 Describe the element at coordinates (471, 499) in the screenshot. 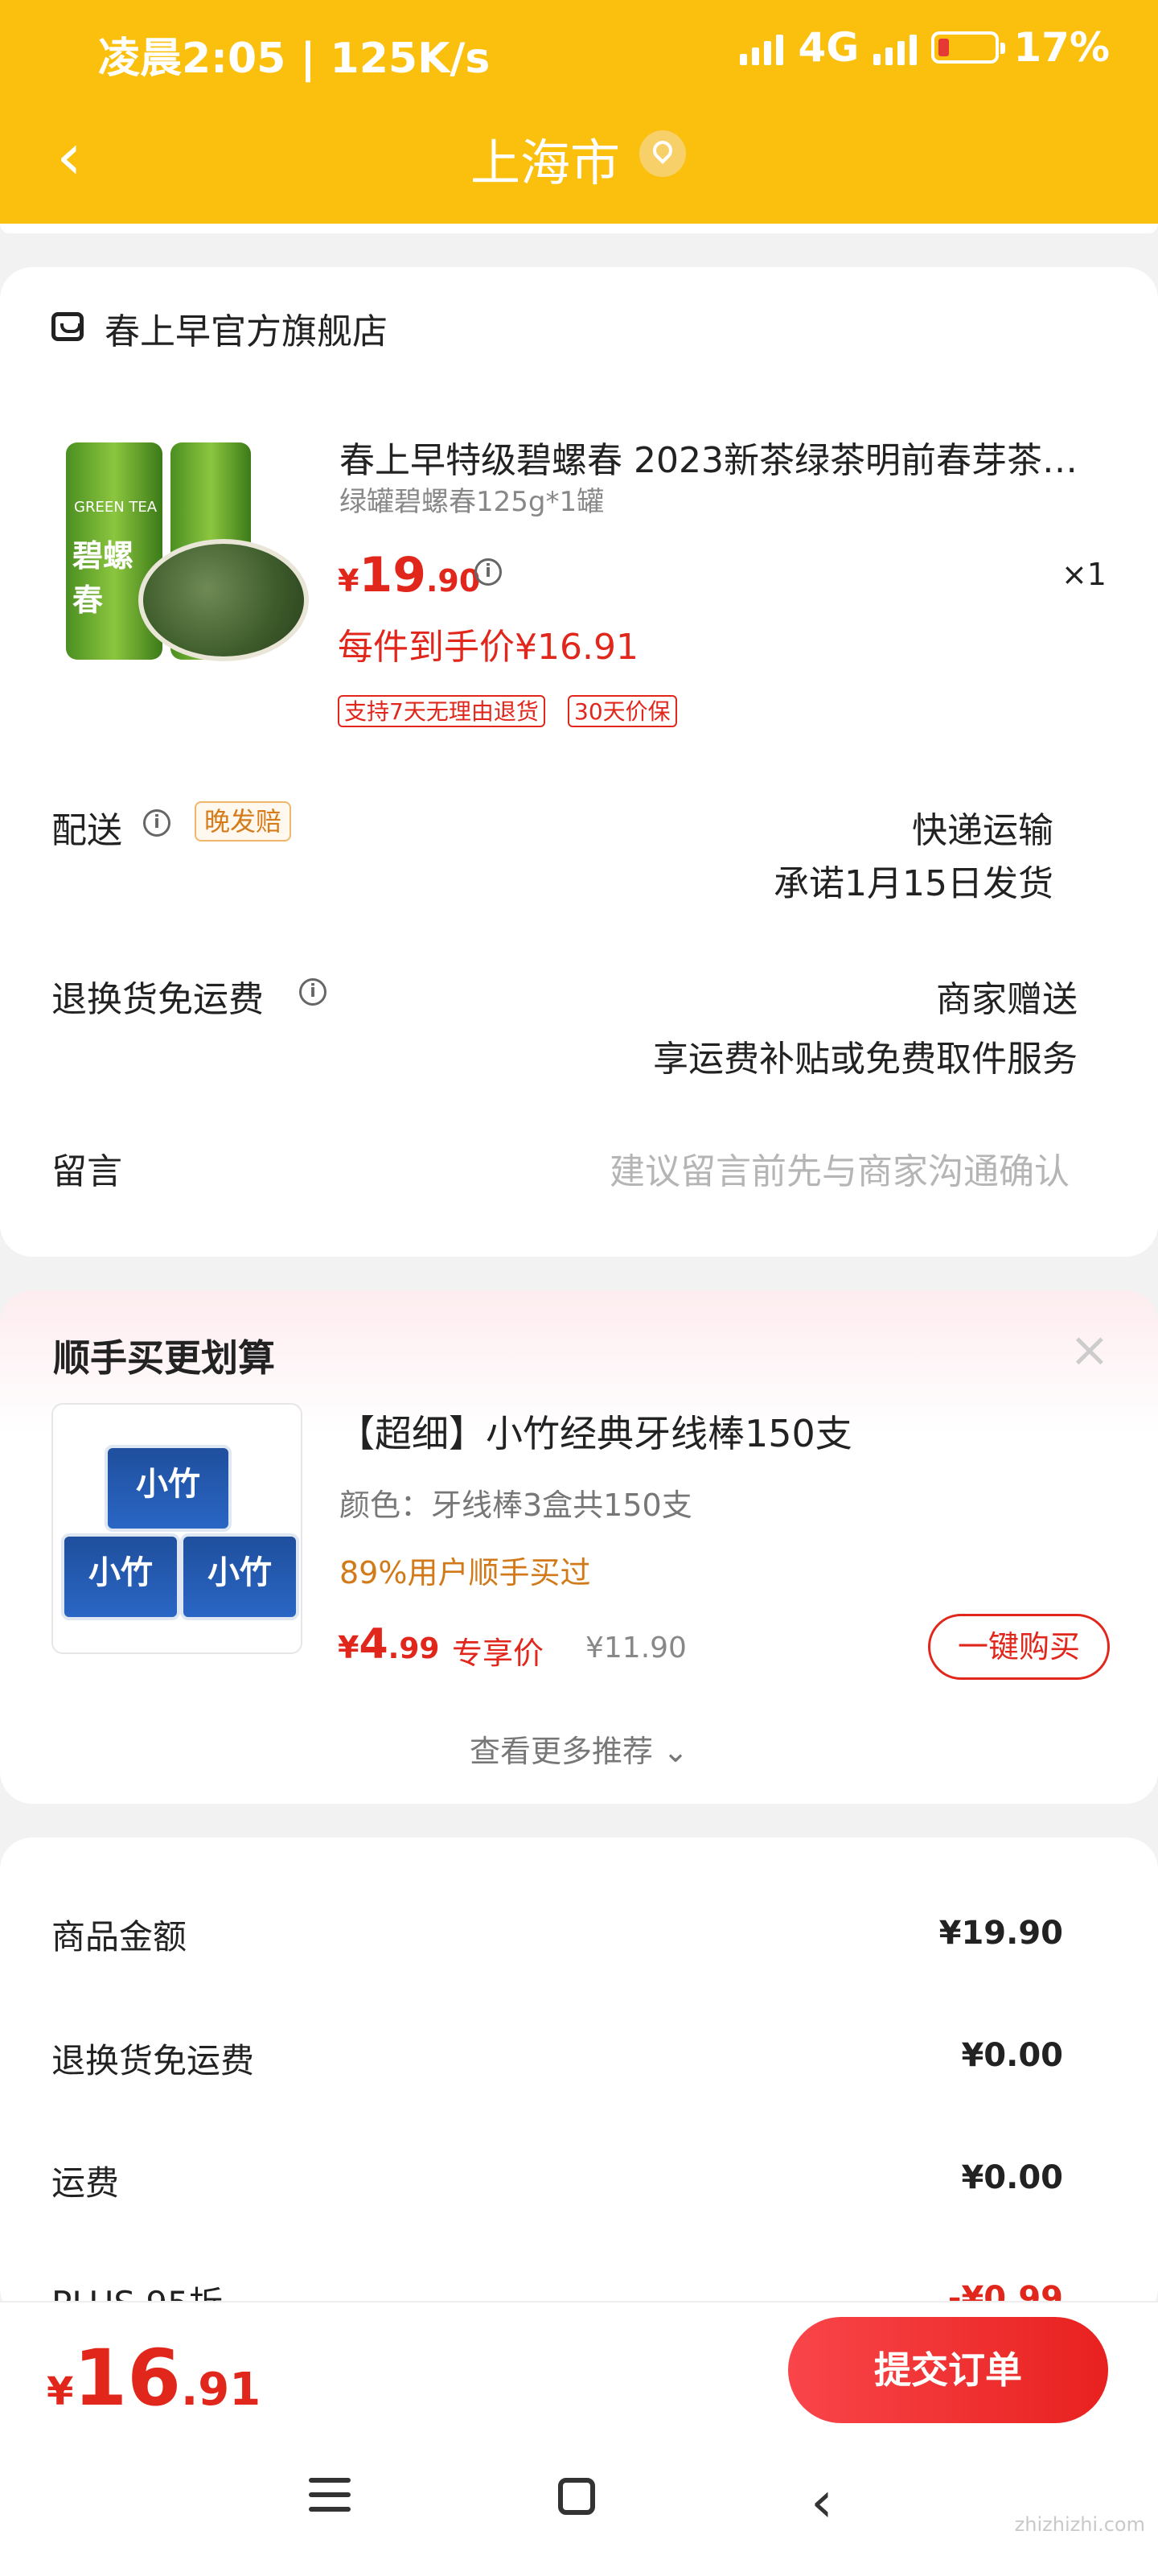

I see `product-spec: 绿罐碧螺春125g*1罐` at that location.